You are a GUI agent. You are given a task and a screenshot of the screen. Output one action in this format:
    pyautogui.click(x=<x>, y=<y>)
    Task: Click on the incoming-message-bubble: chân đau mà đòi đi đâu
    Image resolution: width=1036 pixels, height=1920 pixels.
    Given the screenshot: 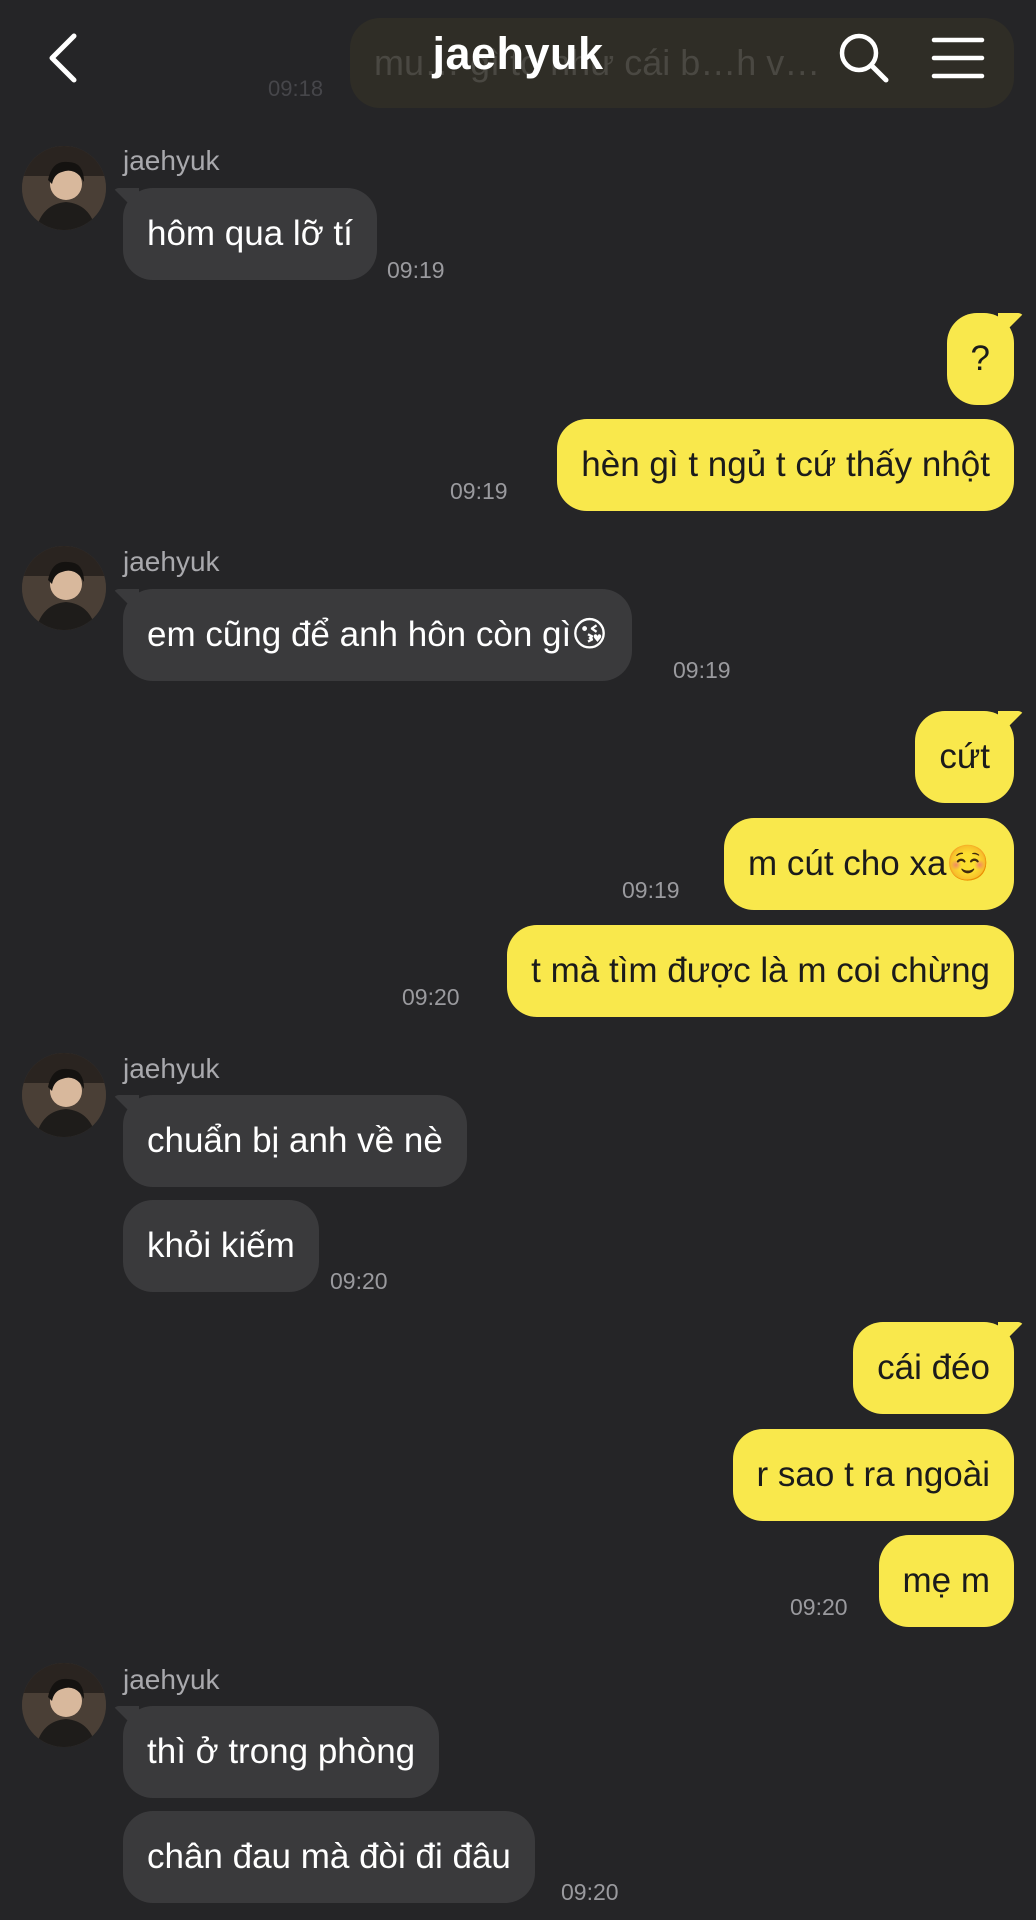 What is the action you would take?
    pyautogui.click(x=329, y=1857)
    